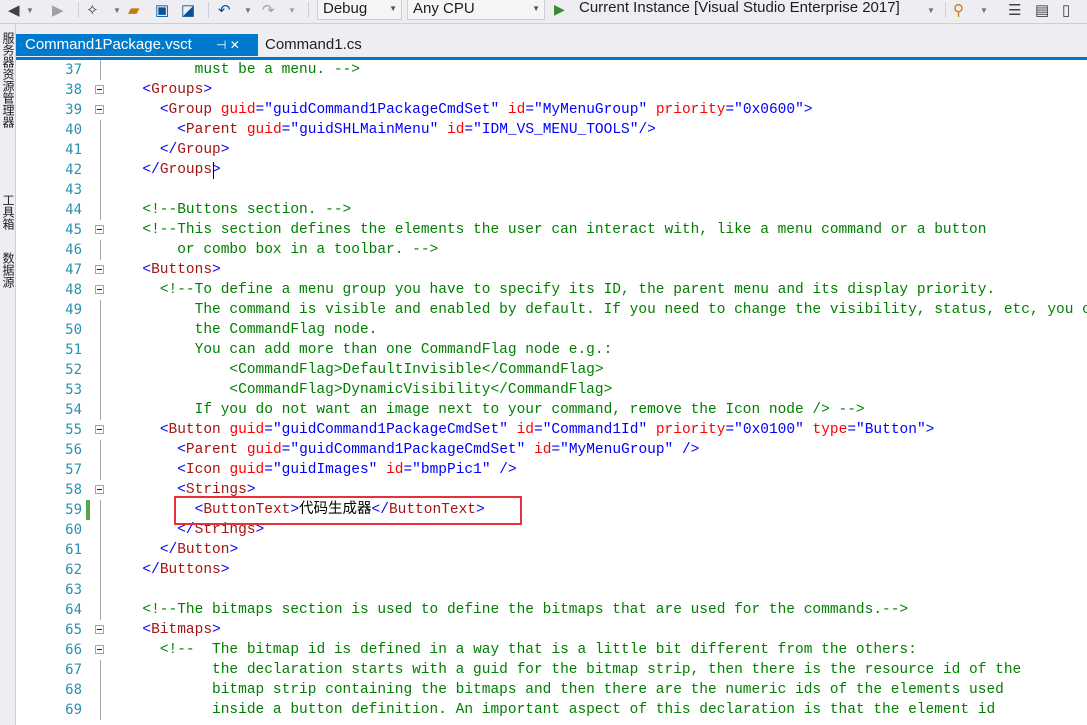 This screenshot has height=725, width=1087. What do you see at coordinates (551, 190) in the screenshot?
I see `code-line: 43` at bounding box center [551, 190].